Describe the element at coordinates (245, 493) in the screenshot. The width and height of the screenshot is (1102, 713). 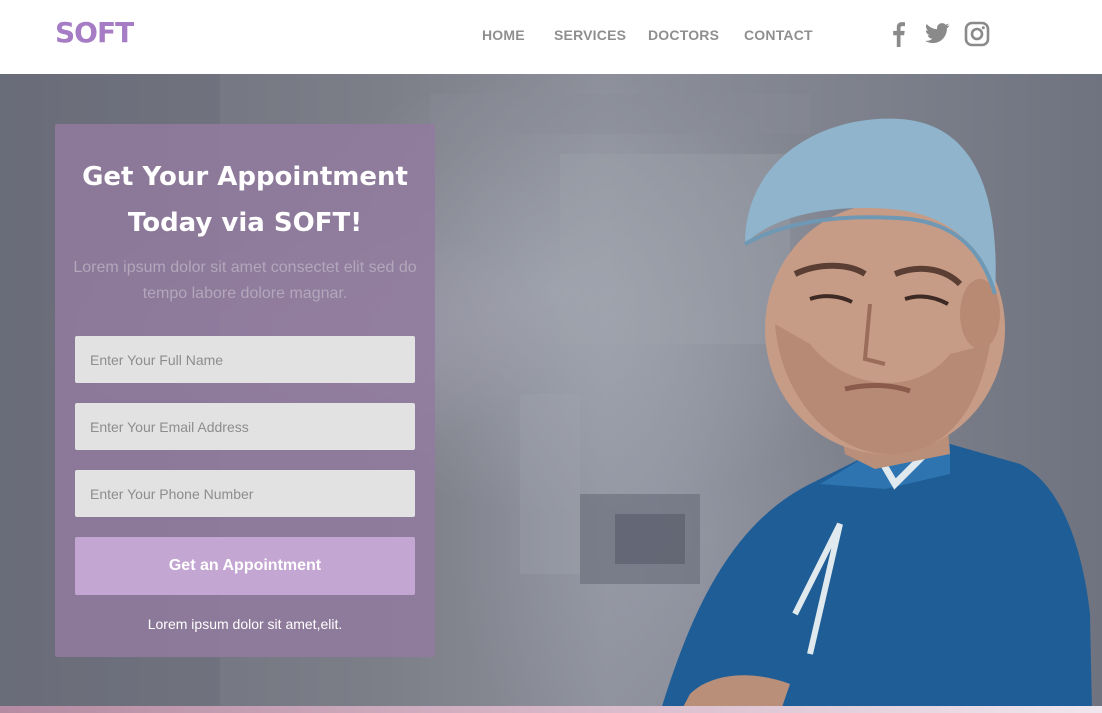
I see `phone-input` at that location.